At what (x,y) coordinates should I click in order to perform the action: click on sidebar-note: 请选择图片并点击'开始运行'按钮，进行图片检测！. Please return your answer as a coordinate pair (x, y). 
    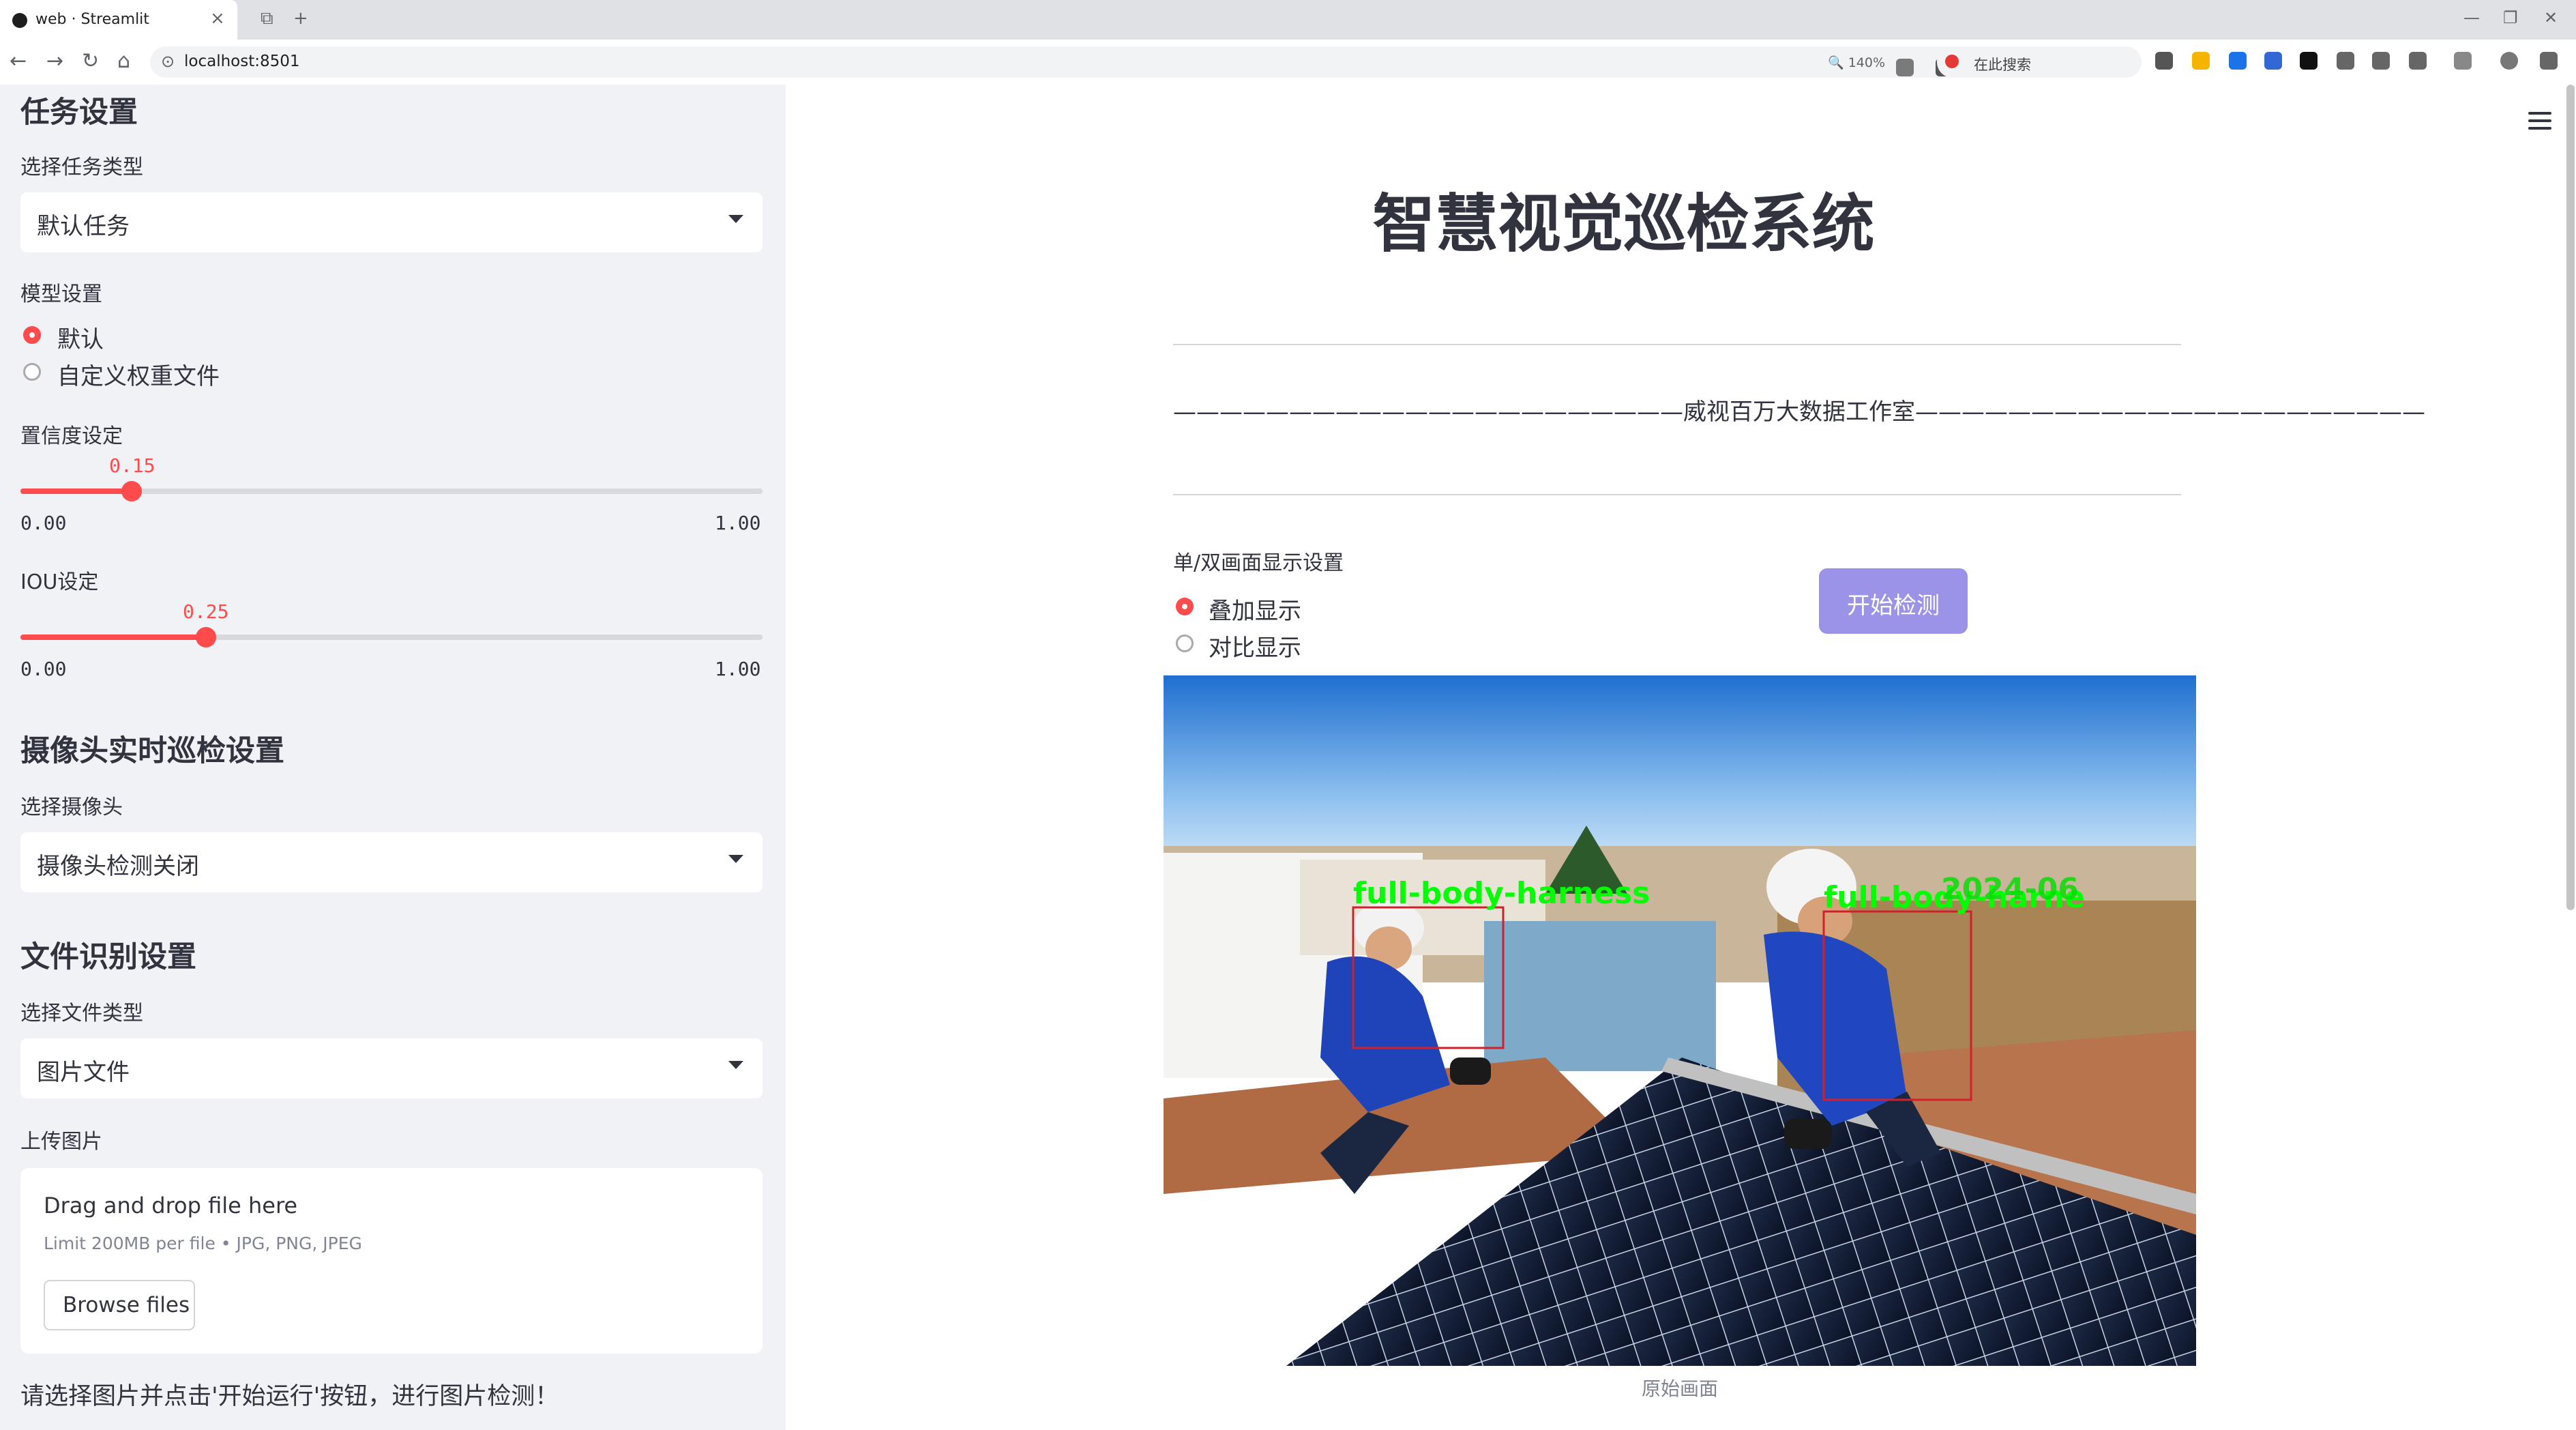
    Looking at the image, I should click on (289, 1397).